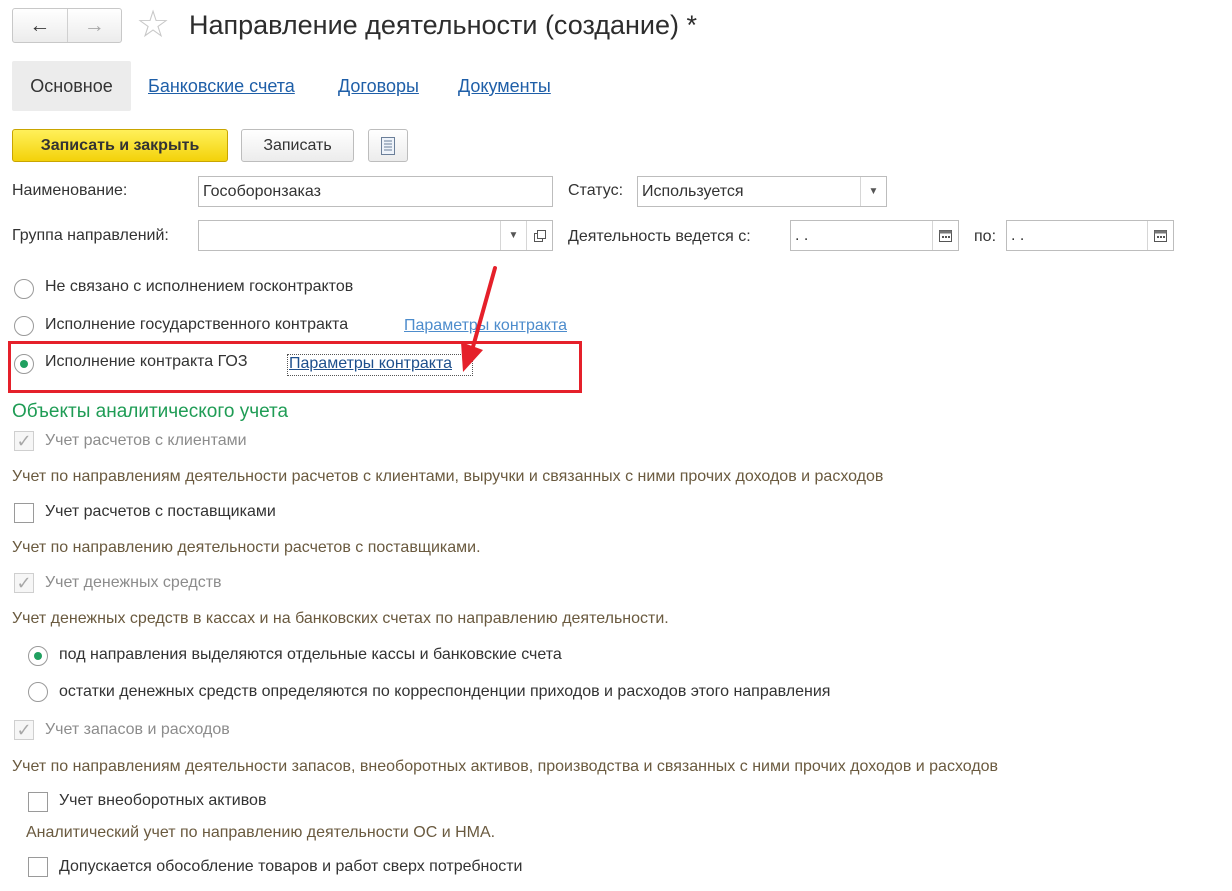 The image size is (1232, 891). Describe the element at coordinates (70, 190) in the screenshot. I see `name-label: Наименование:` at that location.